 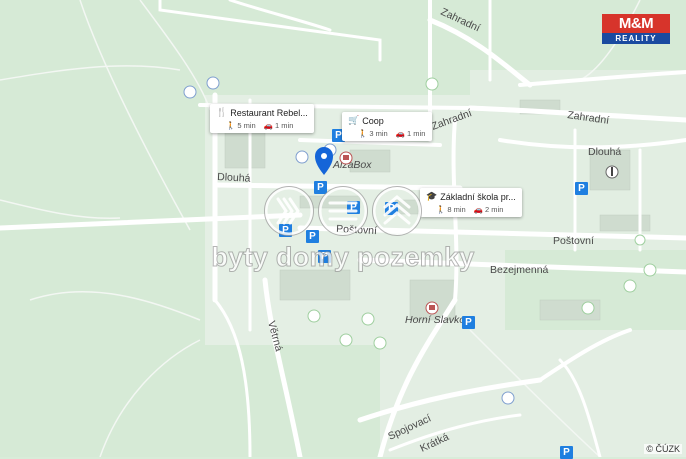 I want to click on logo-bottom-text: REALITY, so click(x=636, y=38).